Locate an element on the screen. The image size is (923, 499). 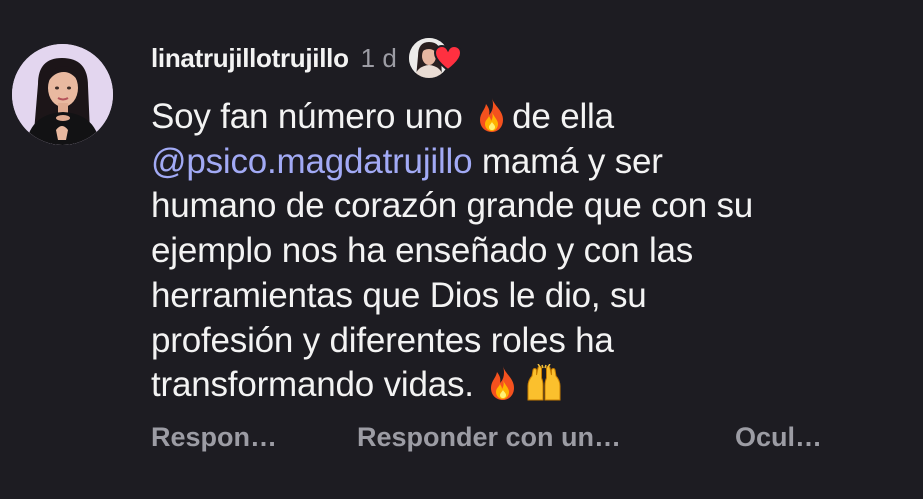
comment-header: linatrujillotrujillo 1 d is located at coordinates (309, 58).